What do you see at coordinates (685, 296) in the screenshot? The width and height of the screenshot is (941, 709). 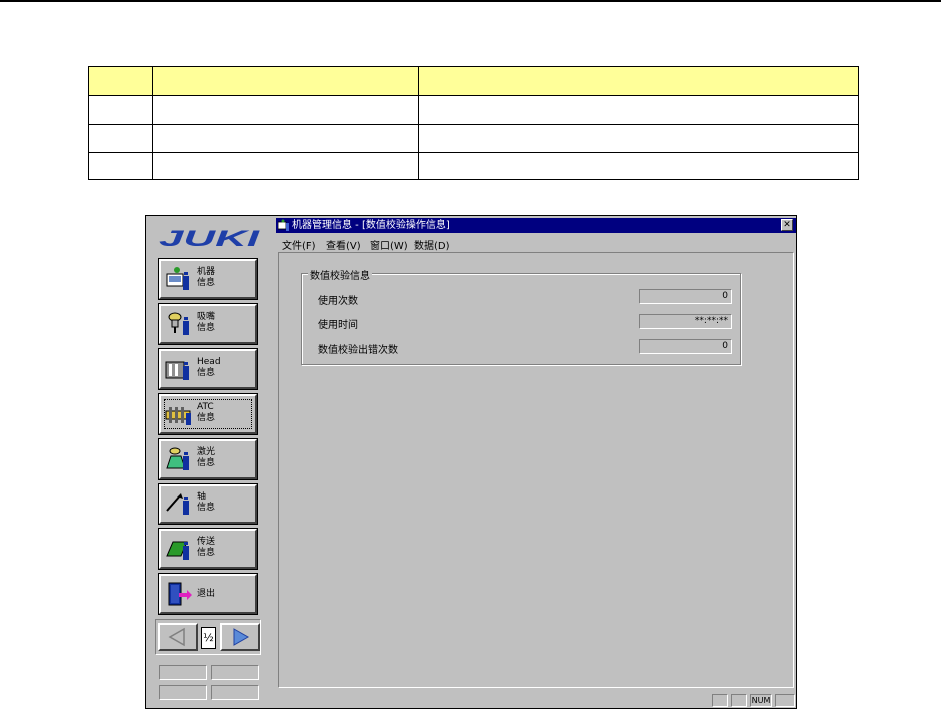 I see `usage-count-field: 0` at bounding box center [685, 296].